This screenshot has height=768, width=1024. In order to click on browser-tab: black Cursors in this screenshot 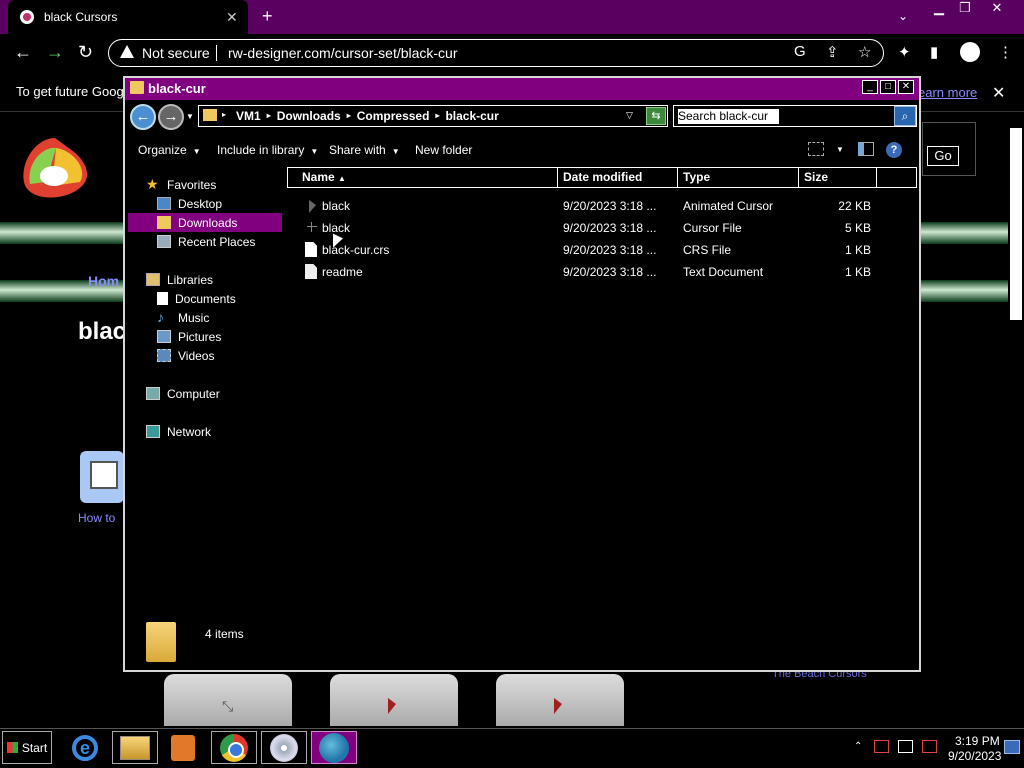, I will do `click(128, 17)`.